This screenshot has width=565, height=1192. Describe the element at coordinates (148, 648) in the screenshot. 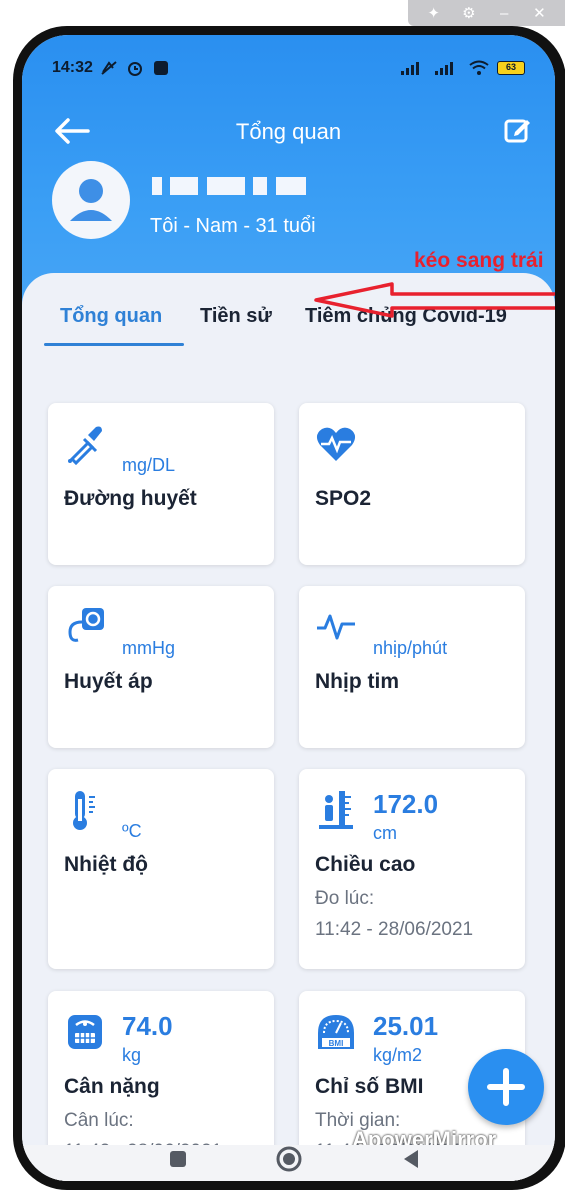

I see `blood-pressure-unit: mmHg` at that location.